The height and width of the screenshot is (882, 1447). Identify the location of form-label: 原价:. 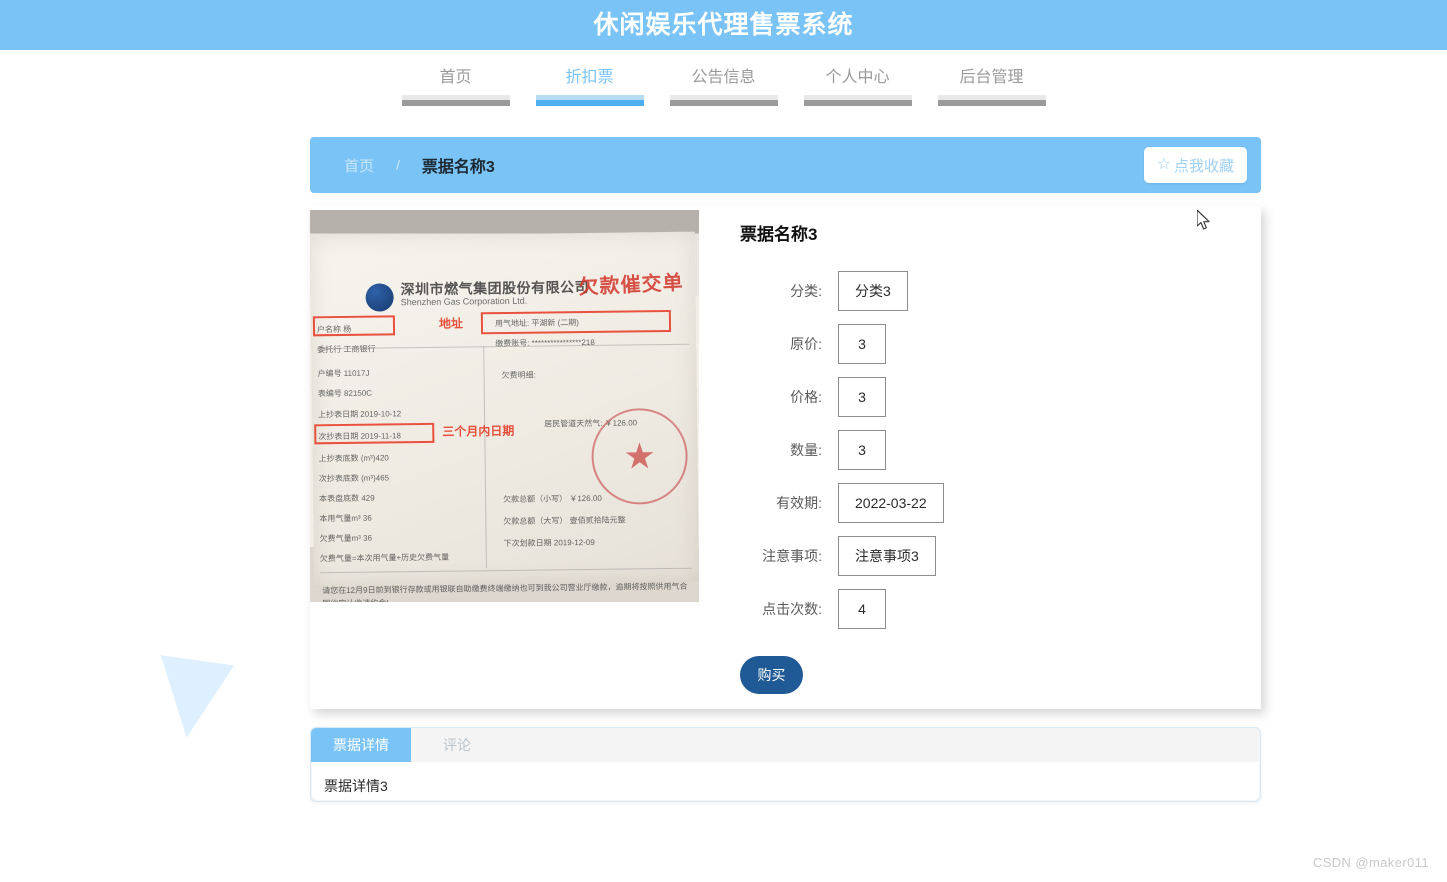
(806, 344).